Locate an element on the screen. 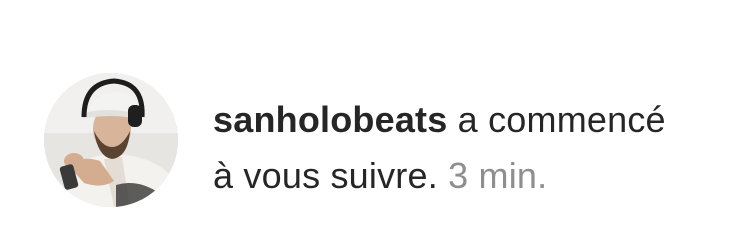  username-link: sanholobeats is located at coordinates (330, 119).